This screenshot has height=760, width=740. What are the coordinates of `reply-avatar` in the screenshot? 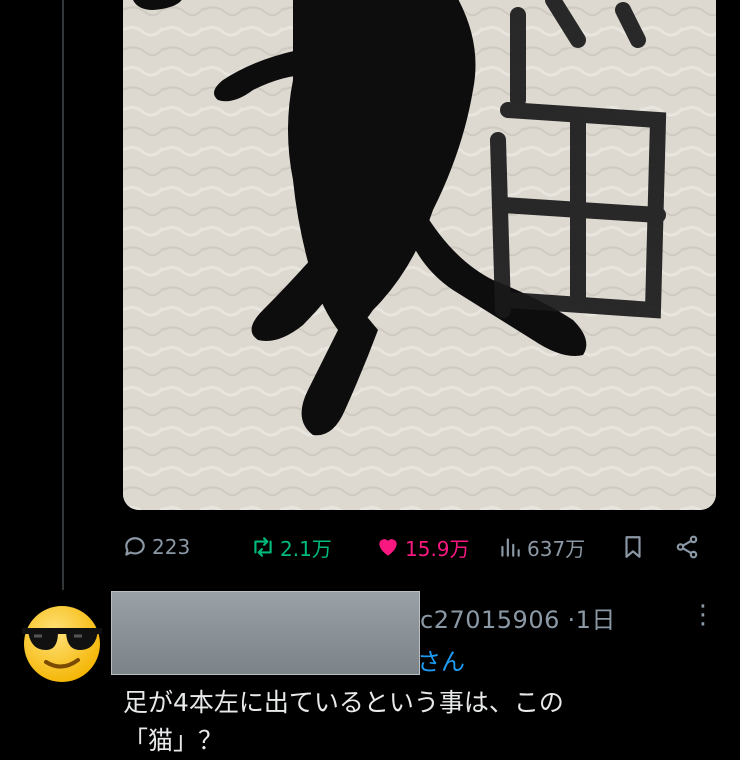 It's located at (62, 642).